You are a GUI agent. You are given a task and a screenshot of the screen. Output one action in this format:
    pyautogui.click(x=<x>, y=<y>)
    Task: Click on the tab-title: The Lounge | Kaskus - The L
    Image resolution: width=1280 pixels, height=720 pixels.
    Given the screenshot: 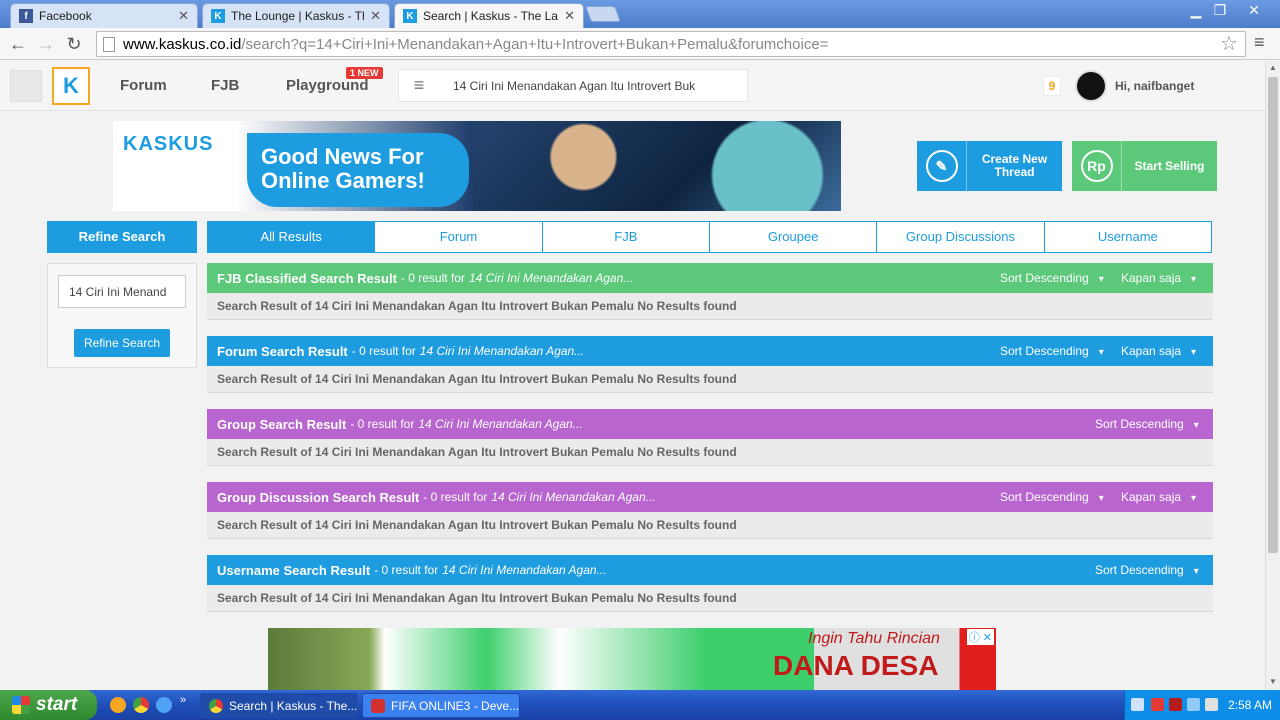 What is the action you would take?
    pyautogui.click(x=297, y=16)
    